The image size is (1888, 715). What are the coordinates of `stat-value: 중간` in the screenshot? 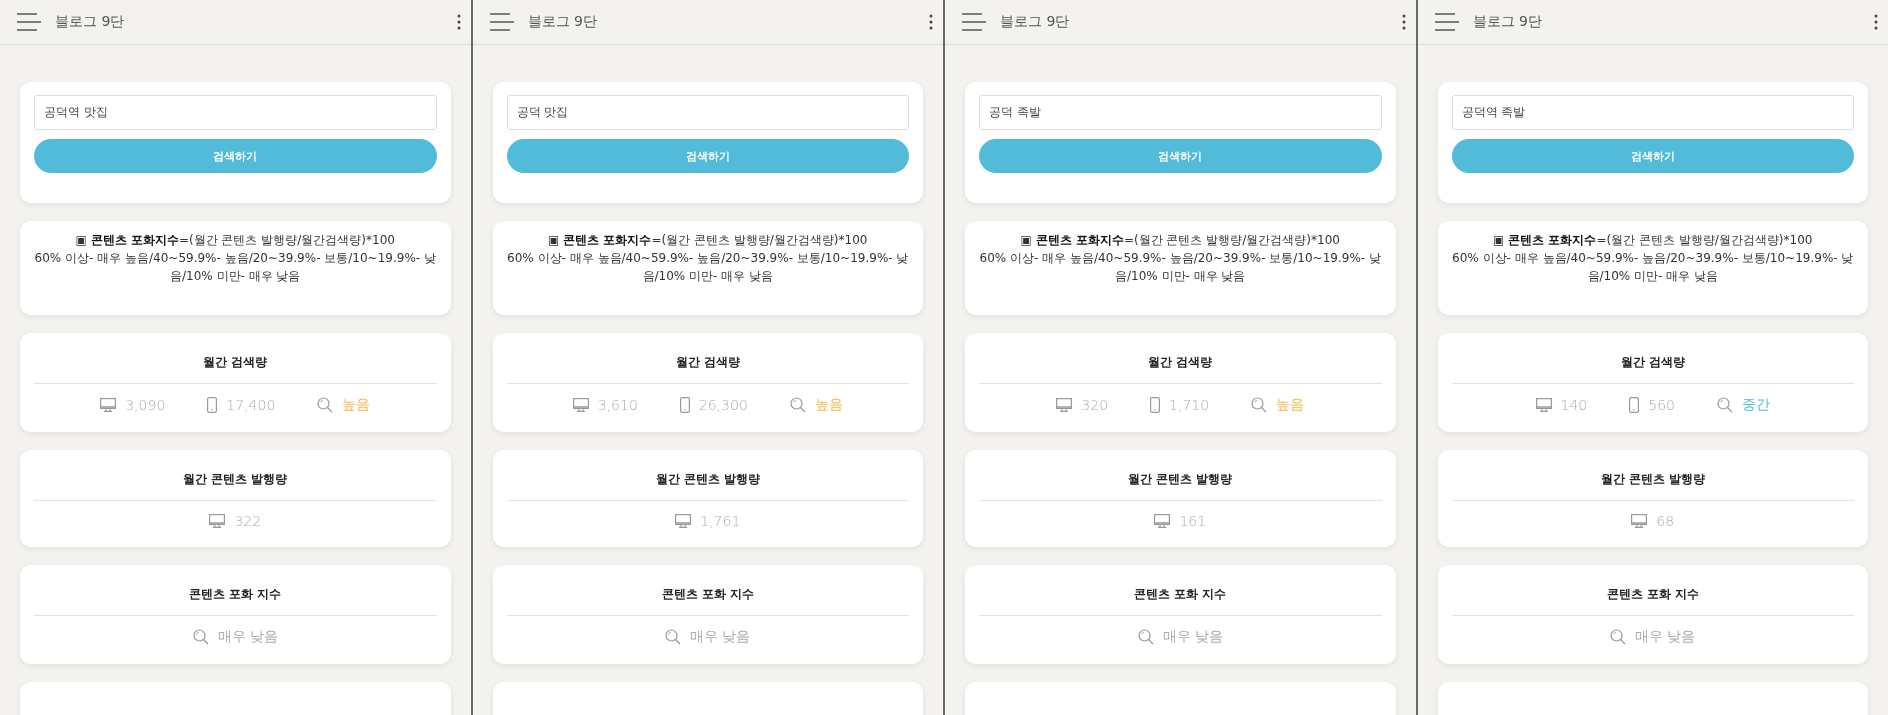 It's located at (1756, 405).